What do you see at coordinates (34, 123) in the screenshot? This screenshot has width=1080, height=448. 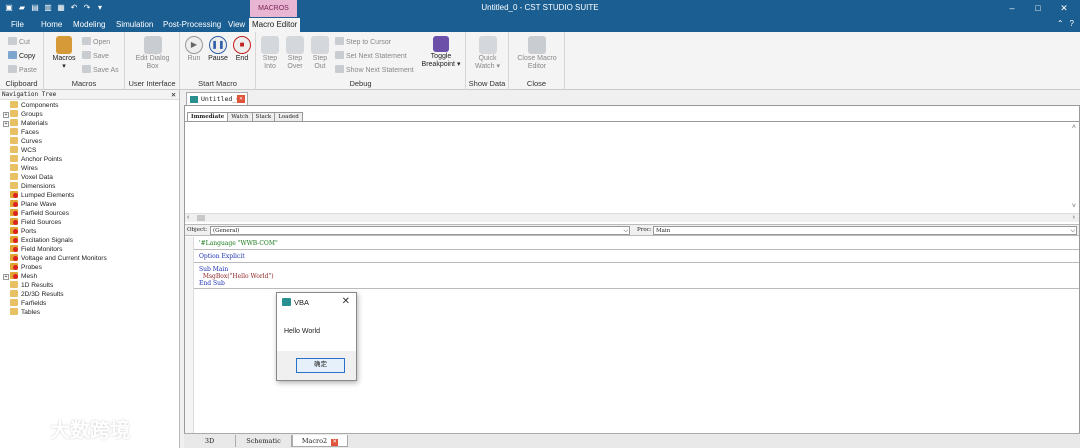 I see `tree-item-label: Materials` at bounding box center [34, 123].